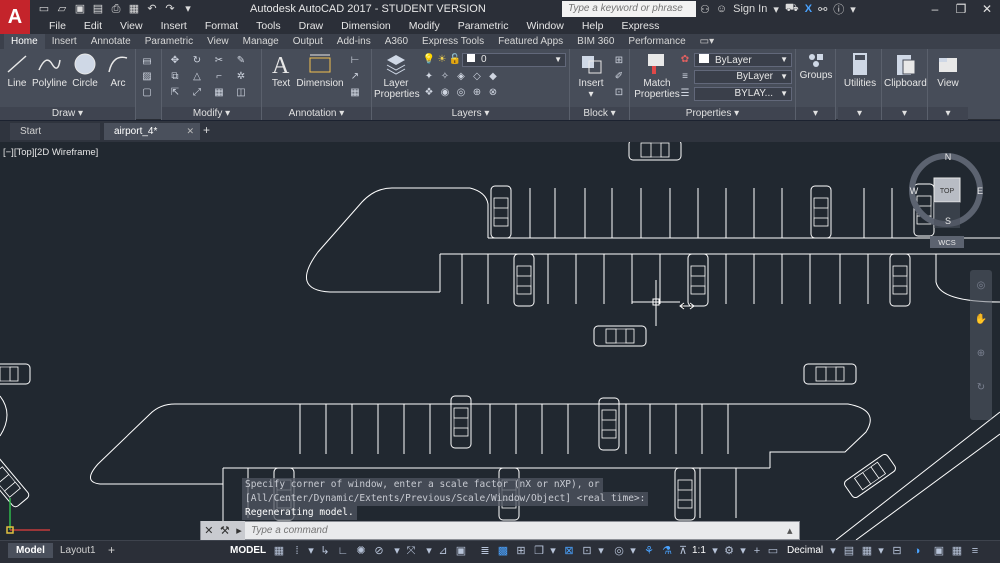  I want to click on menu-window: Window, so click(544, 26).